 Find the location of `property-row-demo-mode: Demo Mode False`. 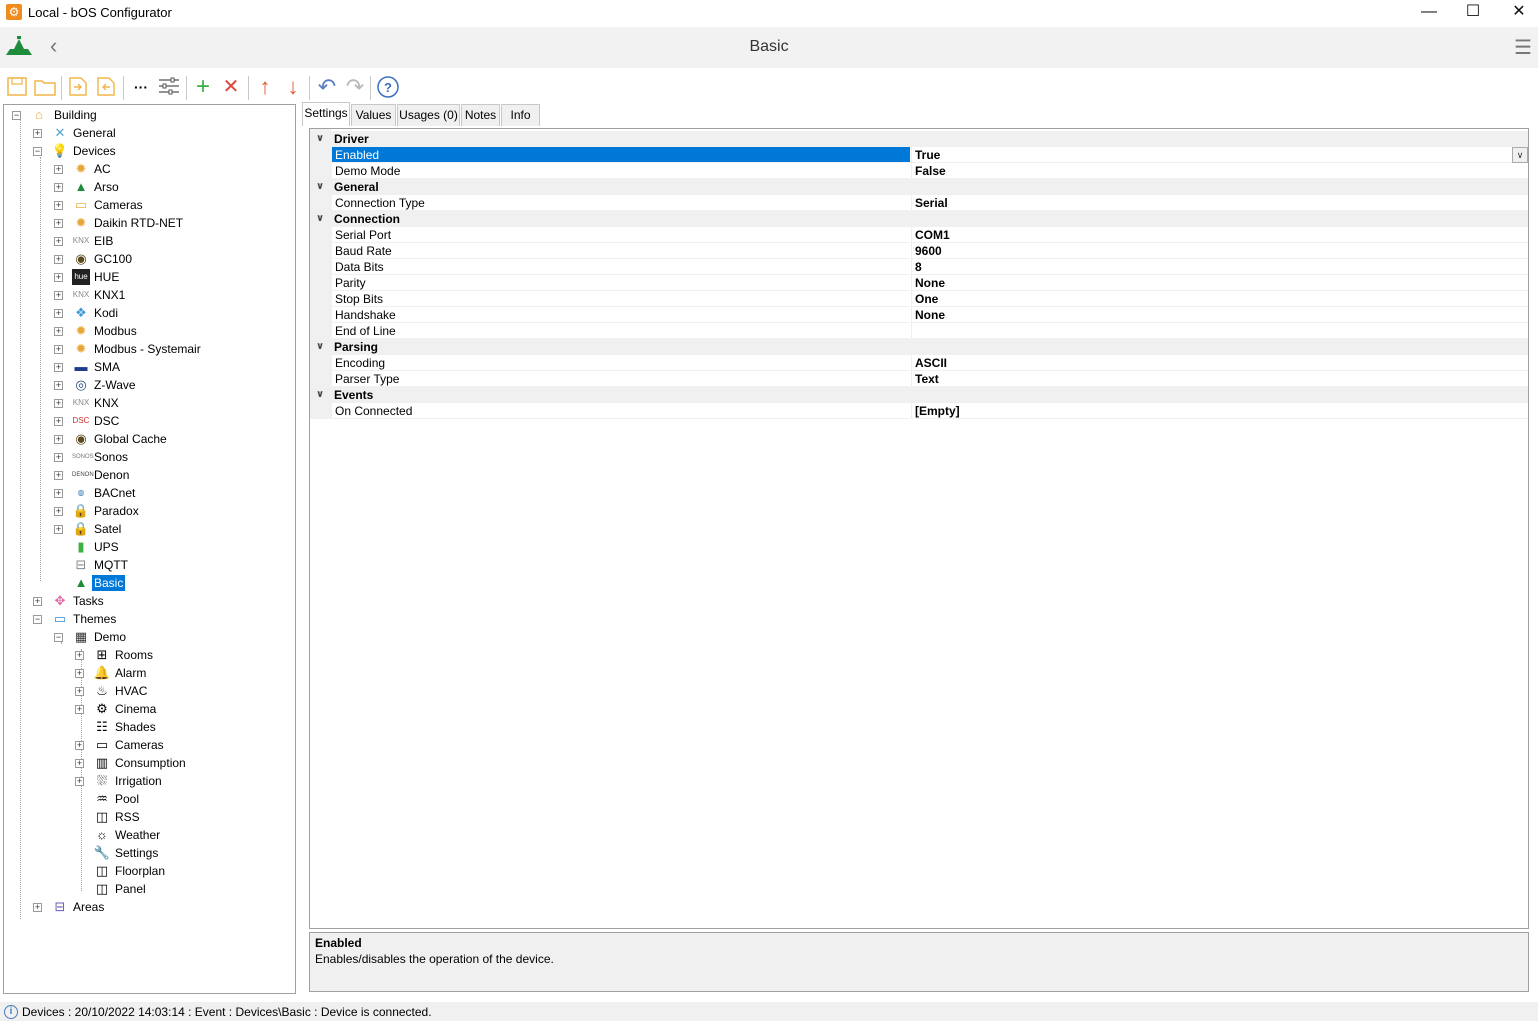

property-row-demo-mode: Demo Mode False is located at coordinates (919, 171).